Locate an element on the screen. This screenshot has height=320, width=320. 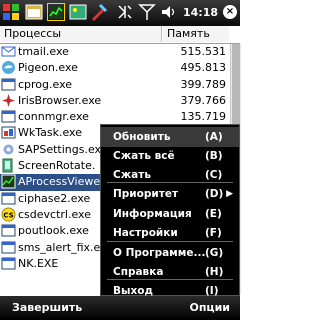
process-name: csdevctrl.exe is located at coordinates (54, 214).